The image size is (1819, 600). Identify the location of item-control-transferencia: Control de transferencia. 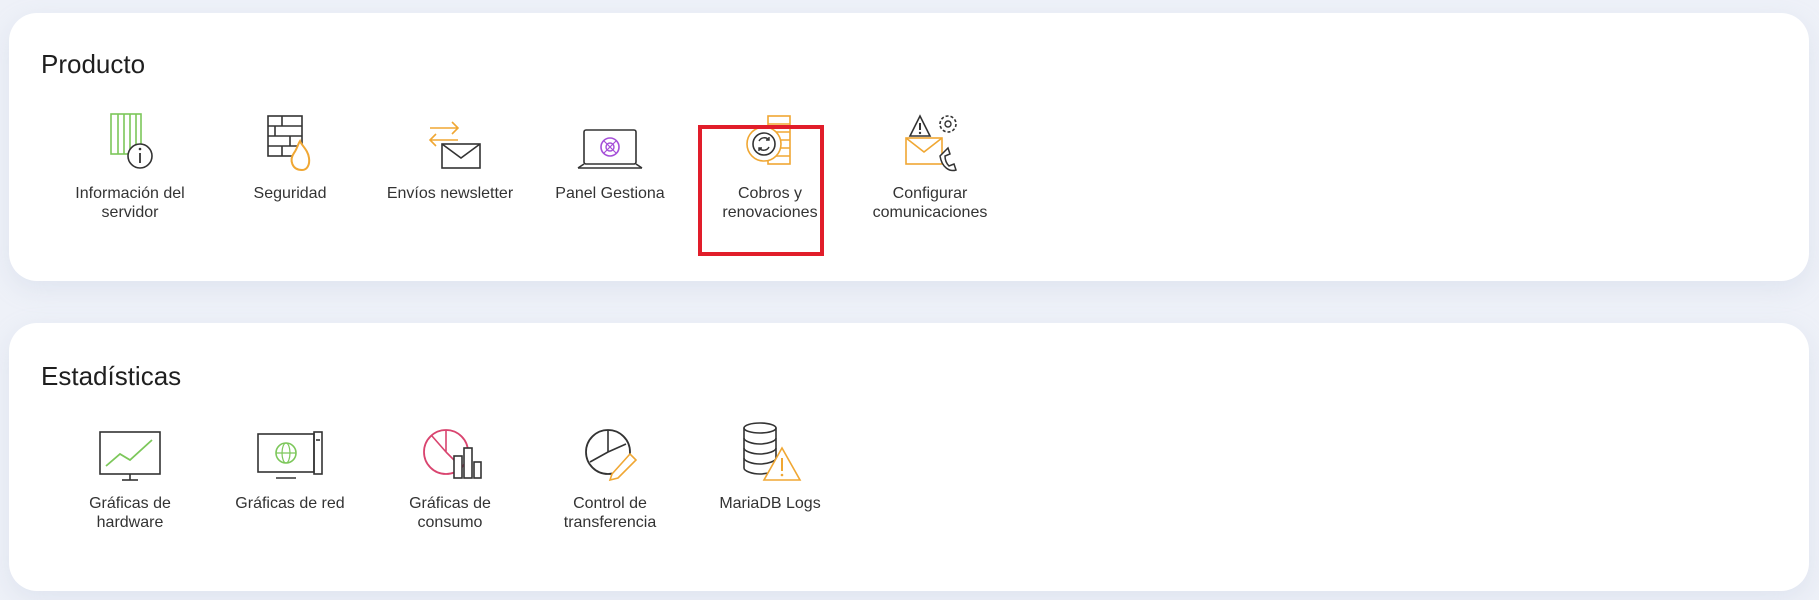
(610, 475).